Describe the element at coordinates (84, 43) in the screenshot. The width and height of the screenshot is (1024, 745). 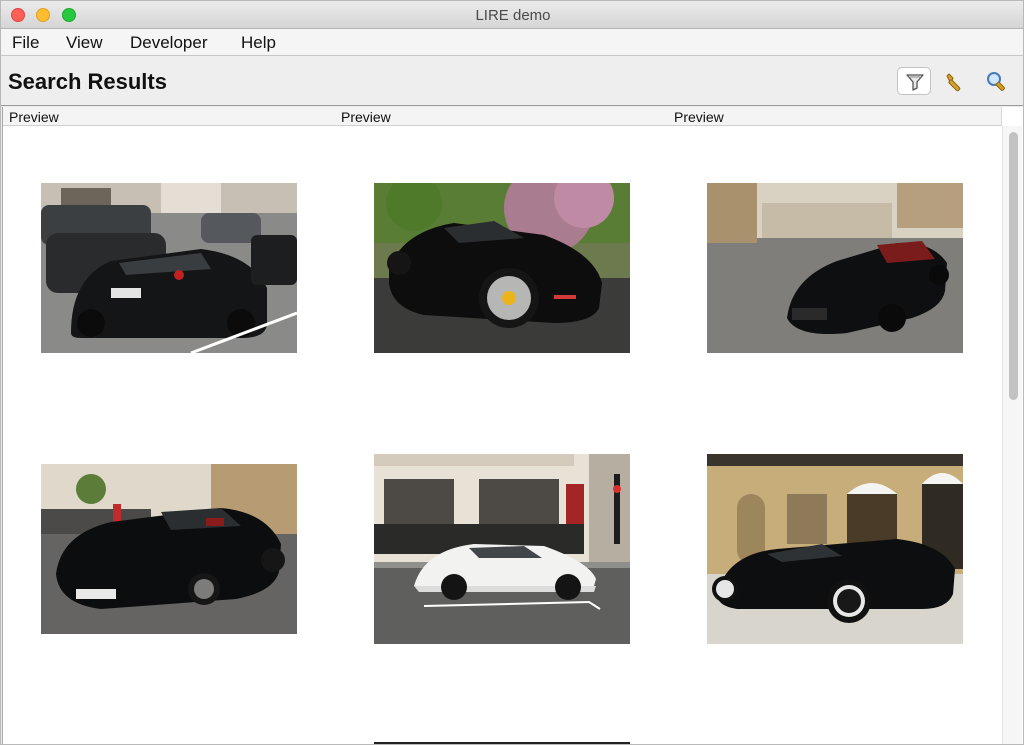
I see `menu-view: View` at that location.